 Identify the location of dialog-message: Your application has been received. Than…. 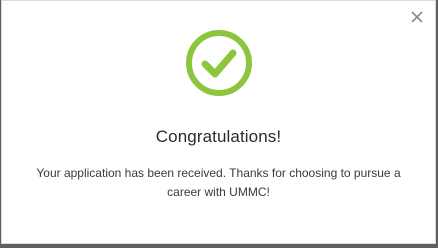
(218, 182).